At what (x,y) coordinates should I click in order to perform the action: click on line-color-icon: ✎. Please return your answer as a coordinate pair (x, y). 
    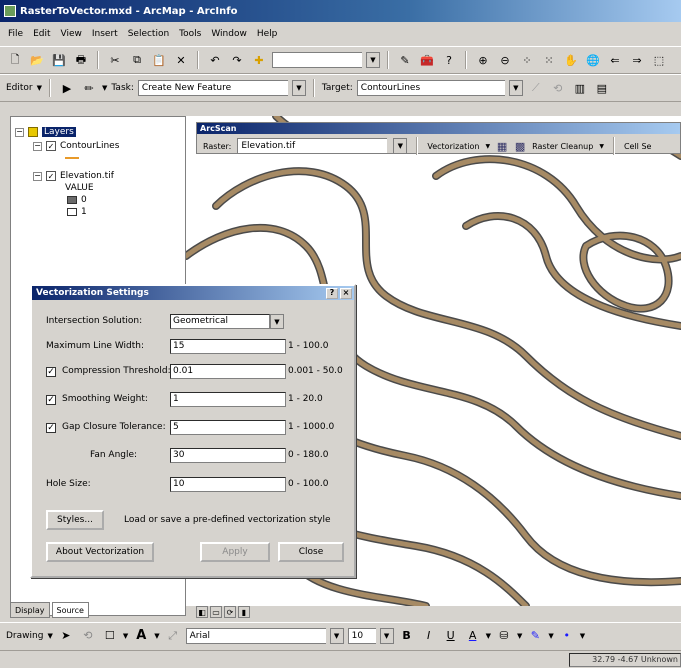
    Looking at the image, I should click on (535, 636).